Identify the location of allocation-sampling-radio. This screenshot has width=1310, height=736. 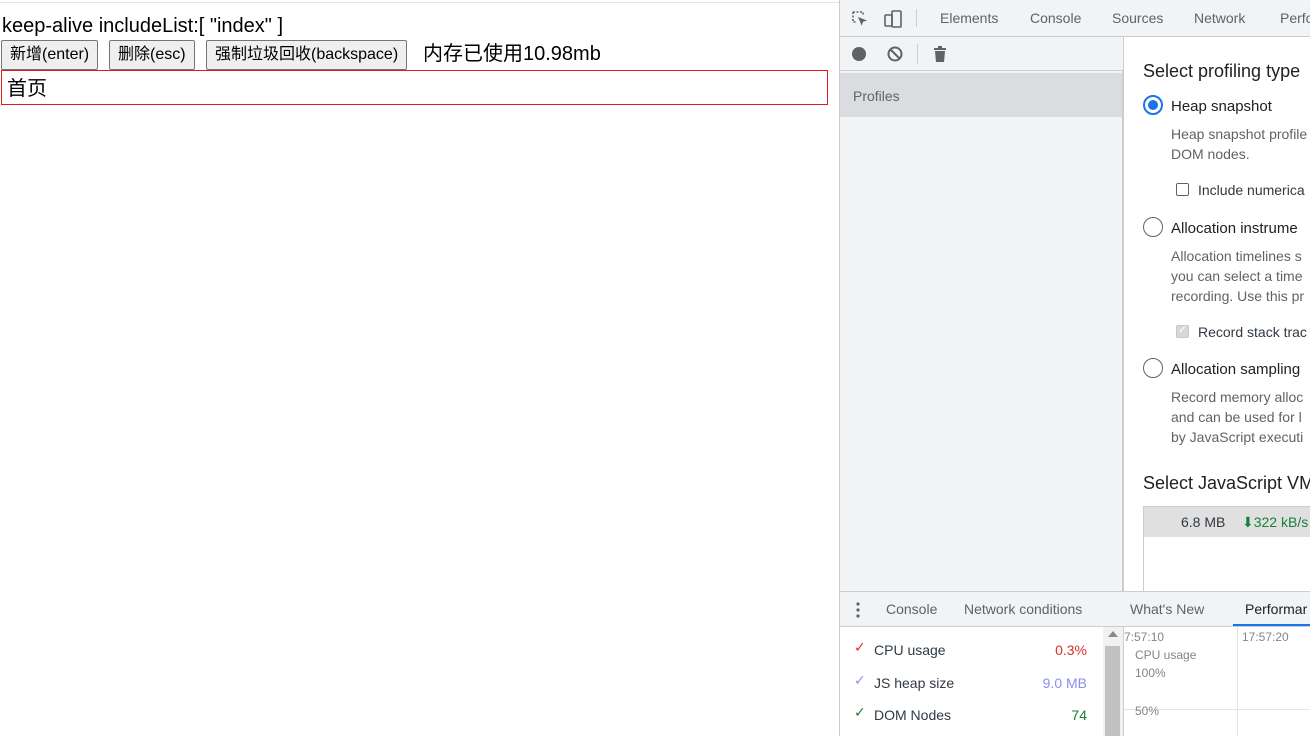
(1153, 368).